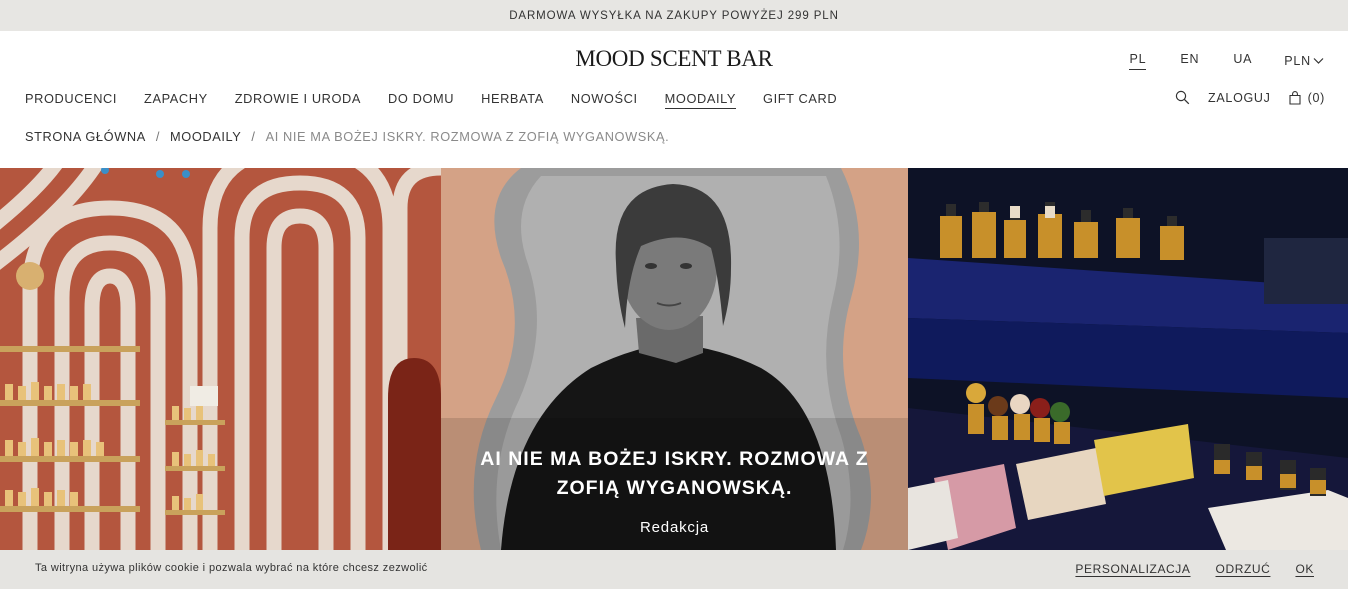 The image size is (1348, 589). Describe the element at coordinates (674, 459) in the screenshot. I see `hero-title-line-1: AI NIE MA BOŻEJ ISKRY. ROZMOWA Z` at that location.